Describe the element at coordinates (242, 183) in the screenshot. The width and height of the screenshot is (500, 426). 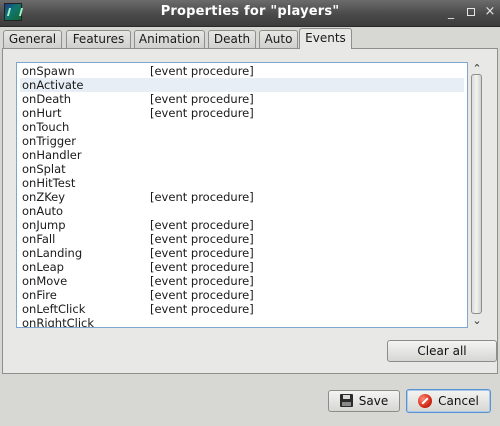
I see `event-row: onHitTest` at that location.